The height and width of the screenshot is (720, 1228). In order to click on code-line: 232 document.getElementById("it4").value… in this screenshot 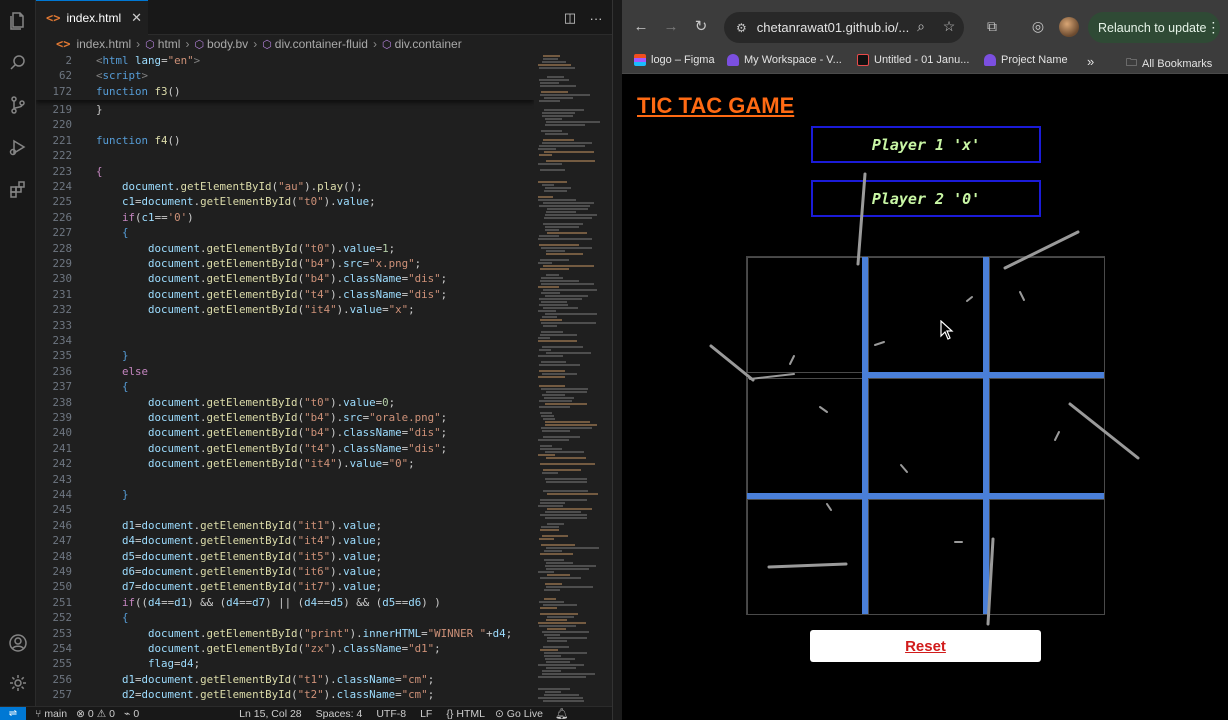, I will do `click(285, 309)`.